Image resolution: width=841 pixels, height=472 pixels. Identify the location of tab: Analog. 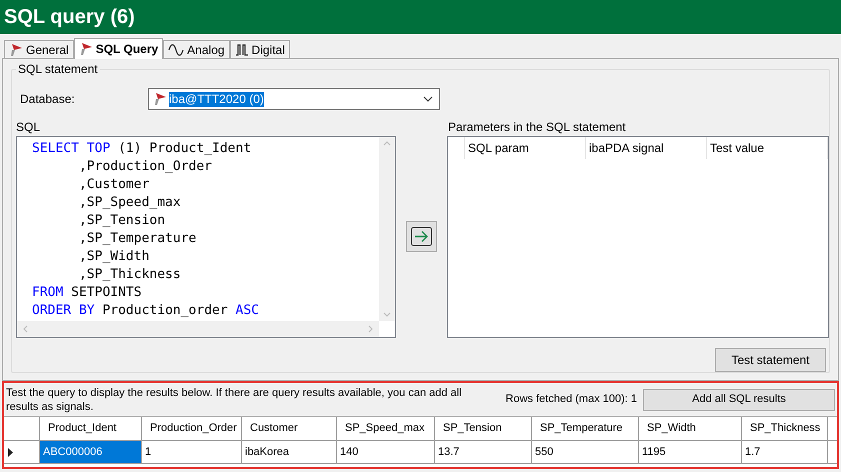
(196, 49).